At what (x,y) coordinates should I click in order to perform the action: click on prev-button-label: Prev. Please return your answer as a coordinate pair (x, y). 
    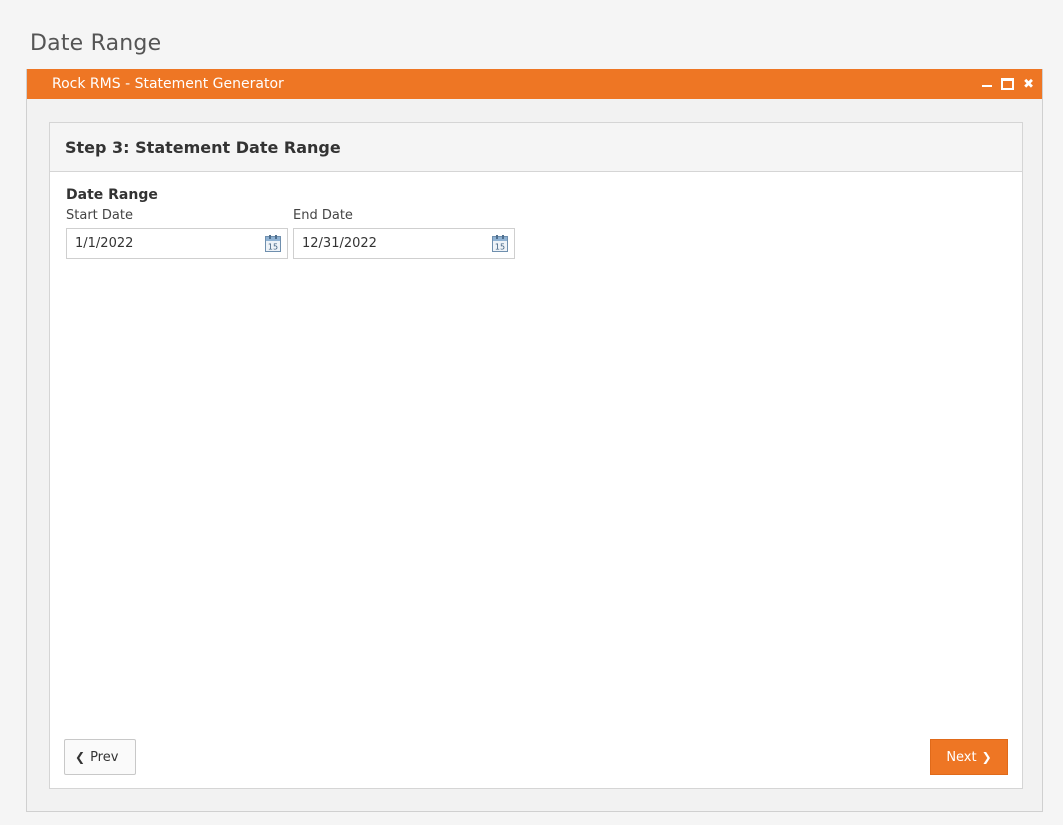
    Looking at the image, I should click on (104, 757).